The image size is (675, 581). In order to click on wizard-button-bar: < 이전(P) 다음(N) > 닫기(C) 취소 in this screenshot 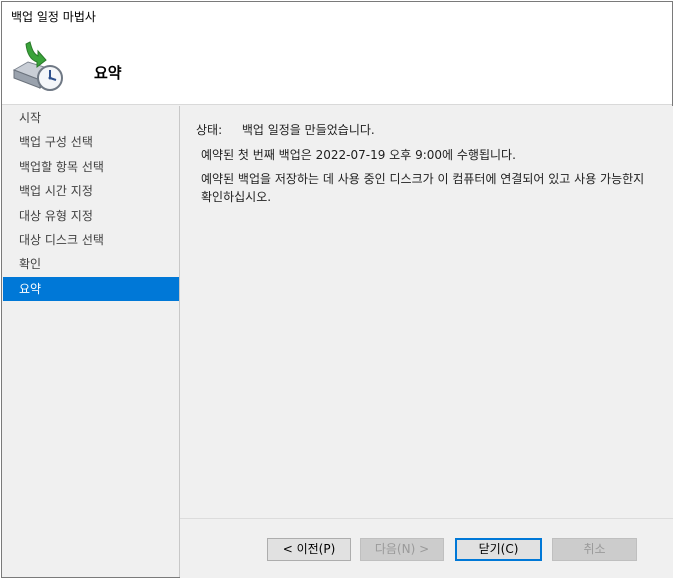, I will do `click(426, 548)`.